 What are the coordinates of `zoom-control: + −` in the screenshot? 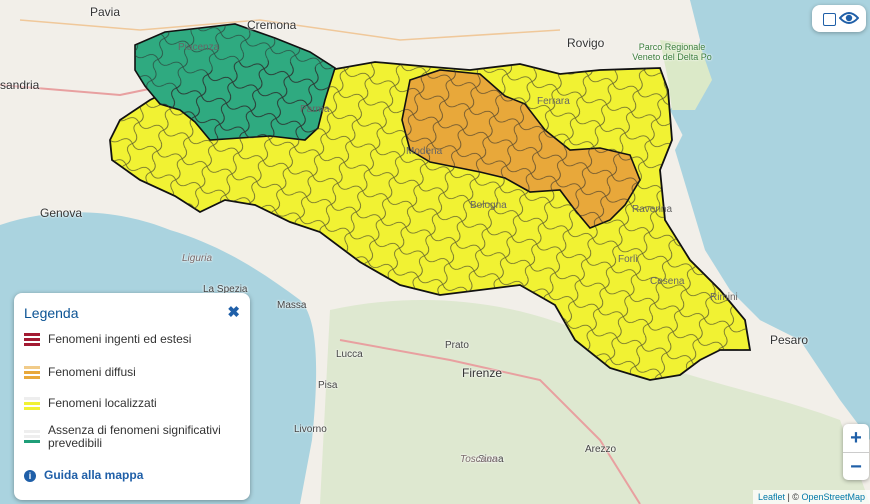 It's located at (856, 452).